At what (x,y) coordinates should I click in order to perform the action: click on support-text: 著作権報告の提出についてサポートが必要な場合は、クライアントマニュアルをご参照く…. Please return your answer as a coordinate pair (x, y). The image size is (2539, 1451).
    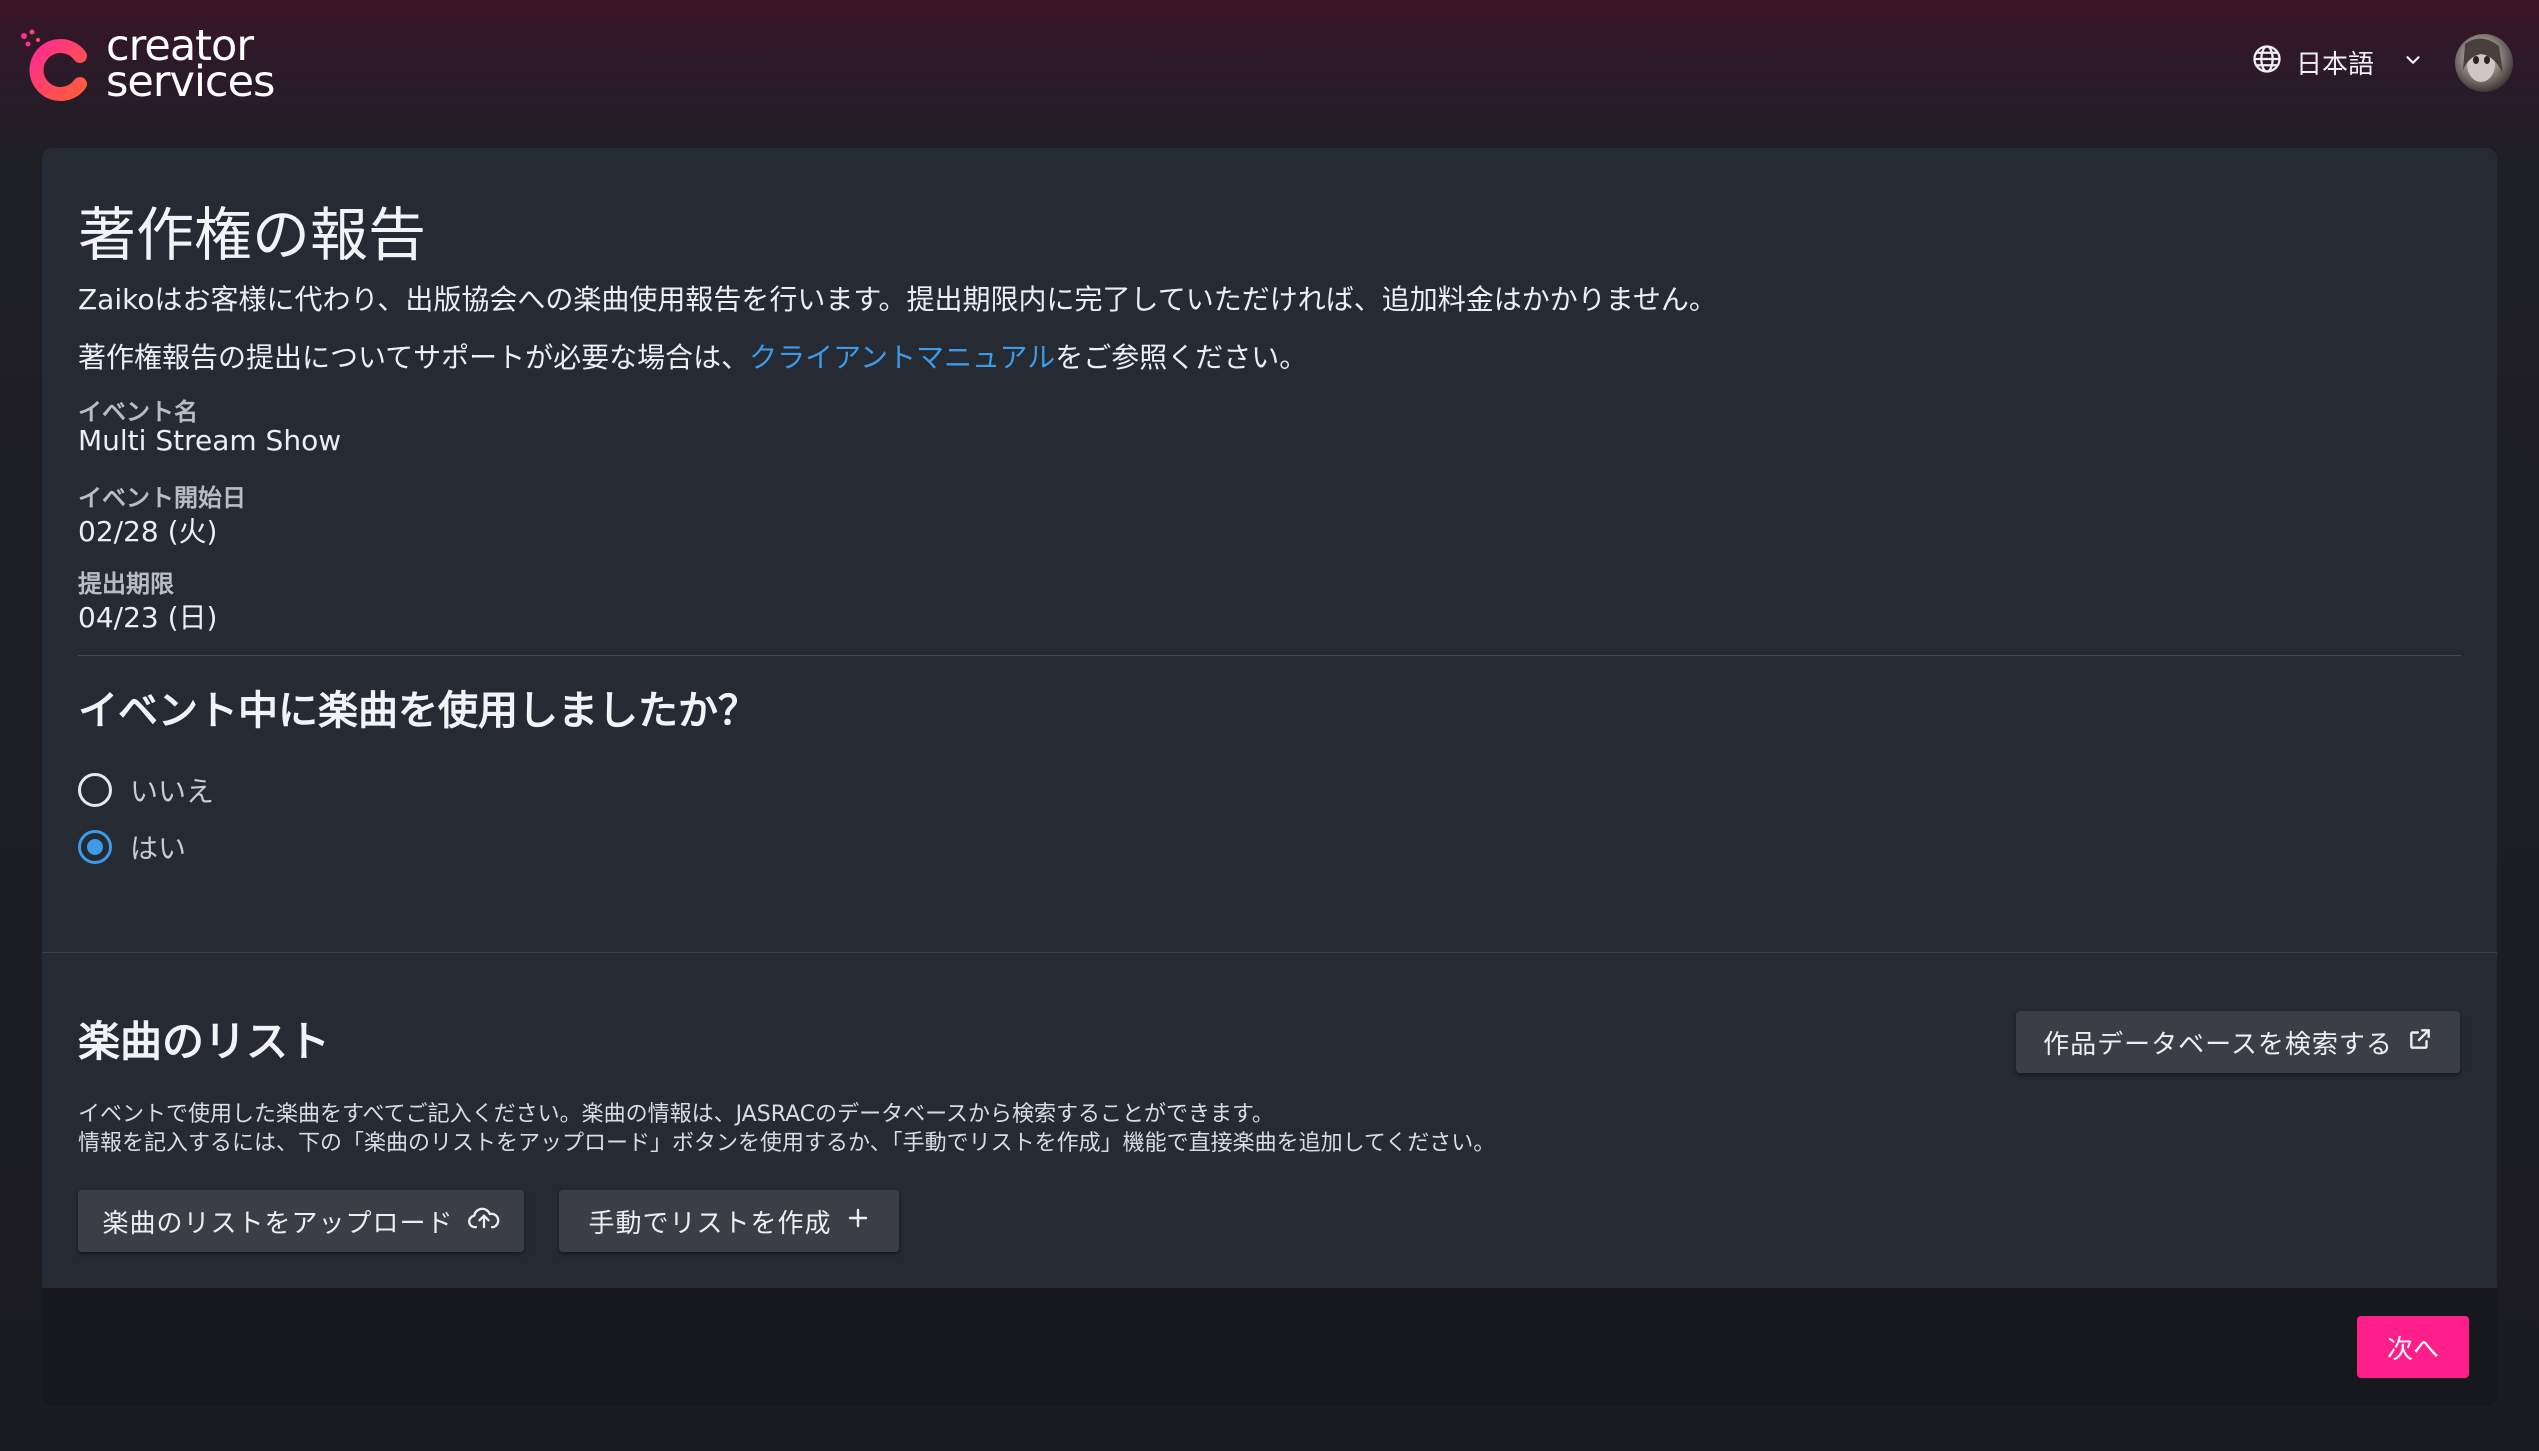
    Looking at the image, I should click on (692, 356).